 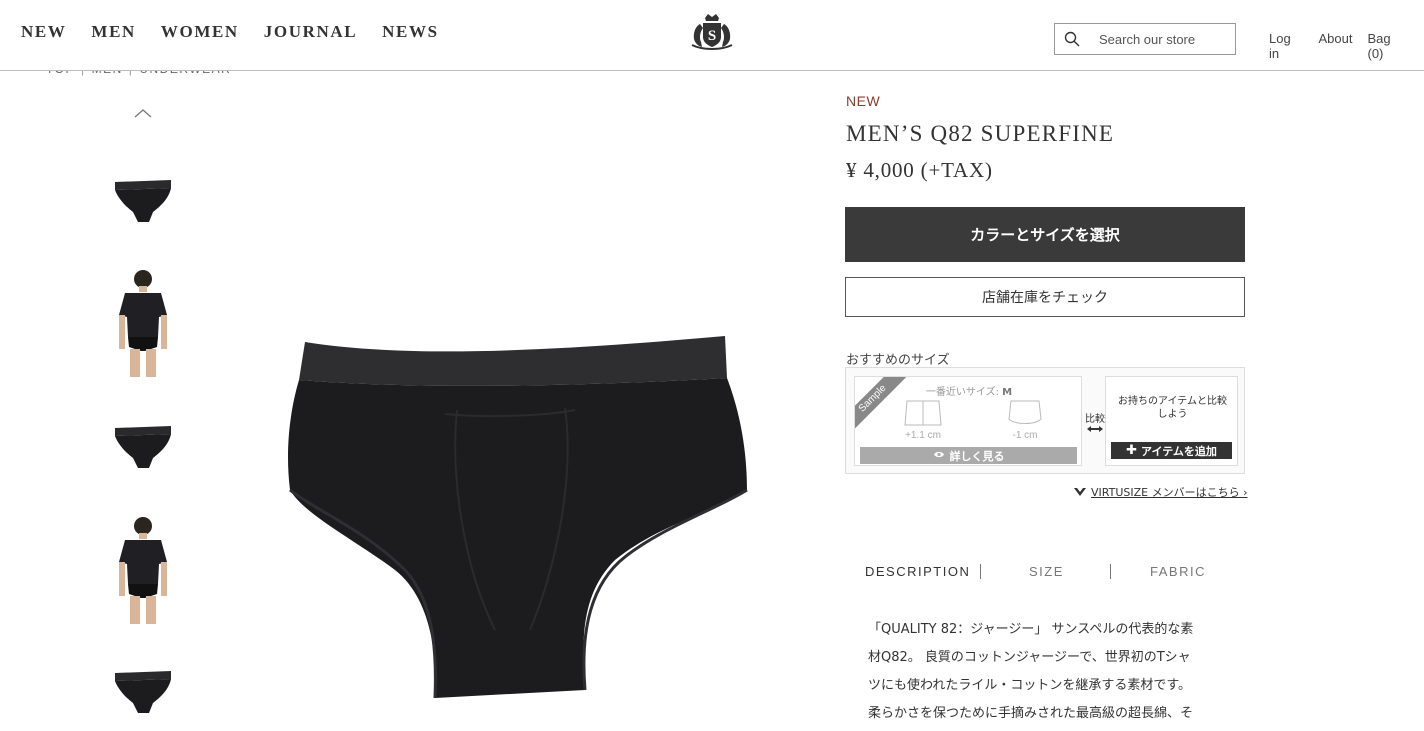 I want to click on nav-news: NEWS, so click(x=410, y=32).